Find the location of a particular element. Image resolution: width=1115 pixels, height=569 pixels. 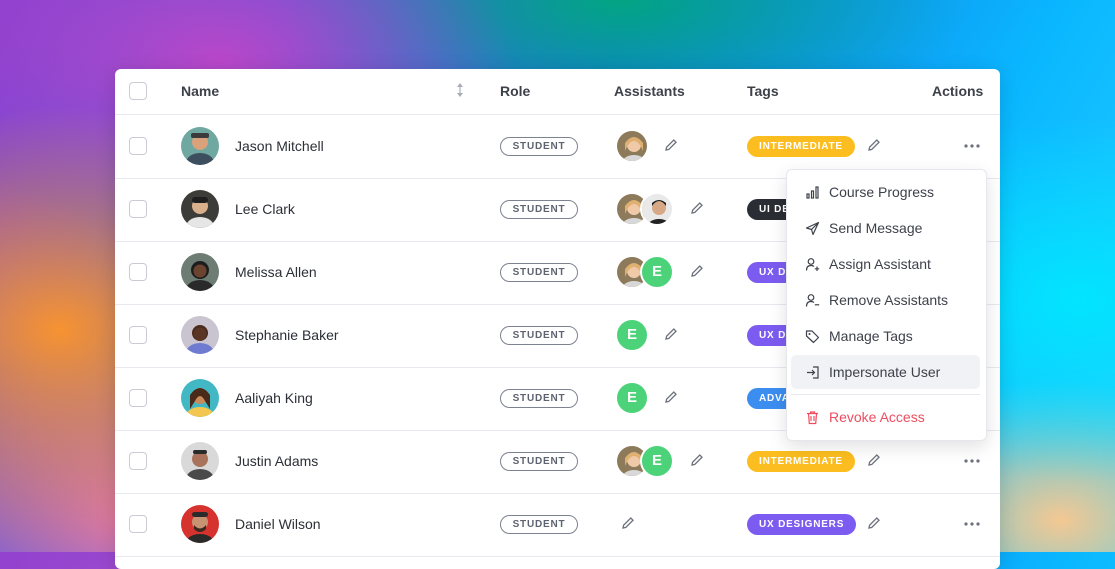

menu-item-label: Remove Assistants is located at coordinates (889, 300).